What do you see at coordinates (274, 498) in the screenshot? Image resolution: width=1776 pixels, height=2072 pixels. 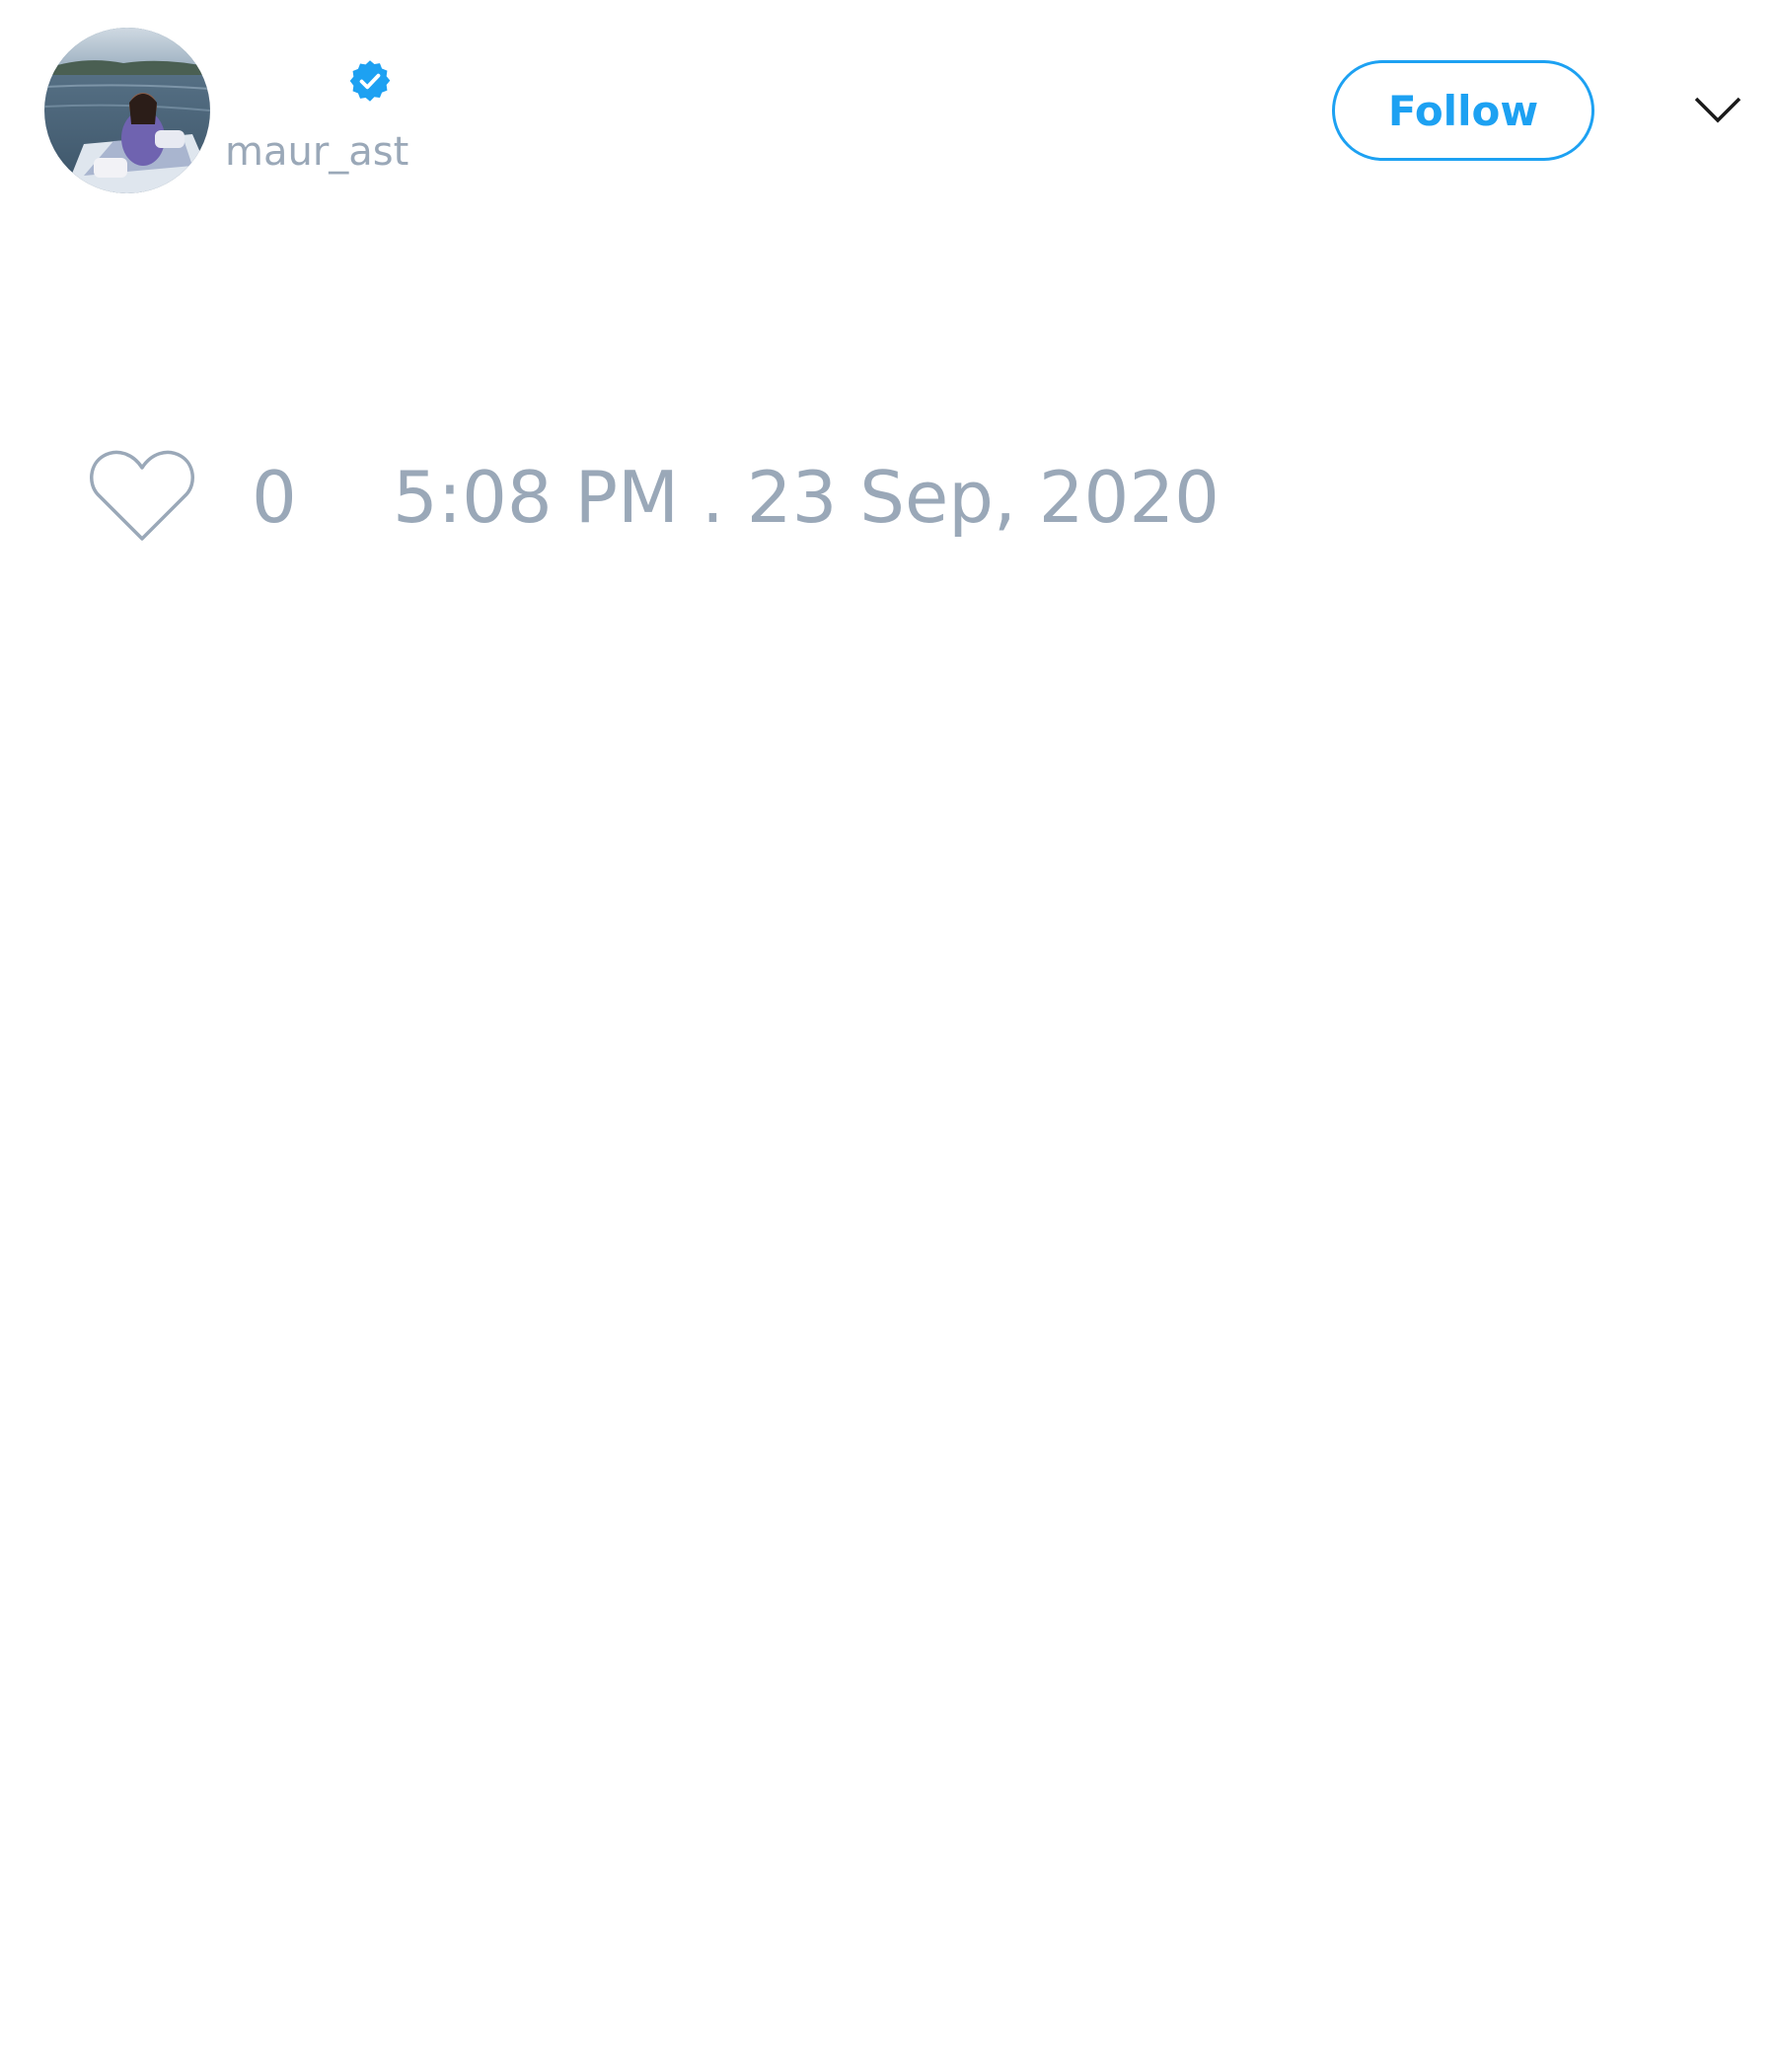 I see `like-count: 0` at bounding box center [274, 498].